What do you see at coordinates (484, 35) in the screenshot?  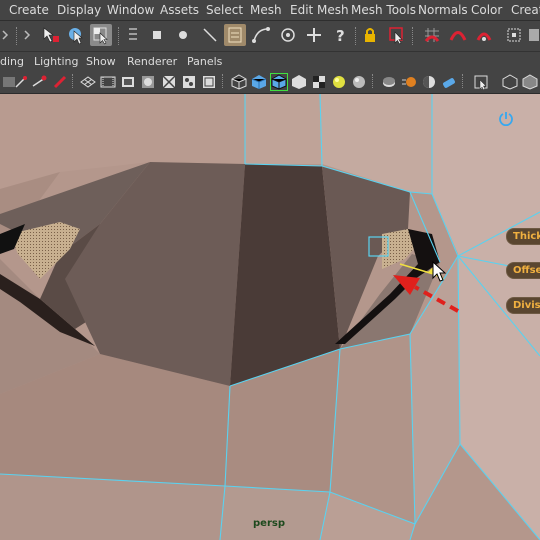 I see `snap-to-point-icon` at bounding box center [484, 35].